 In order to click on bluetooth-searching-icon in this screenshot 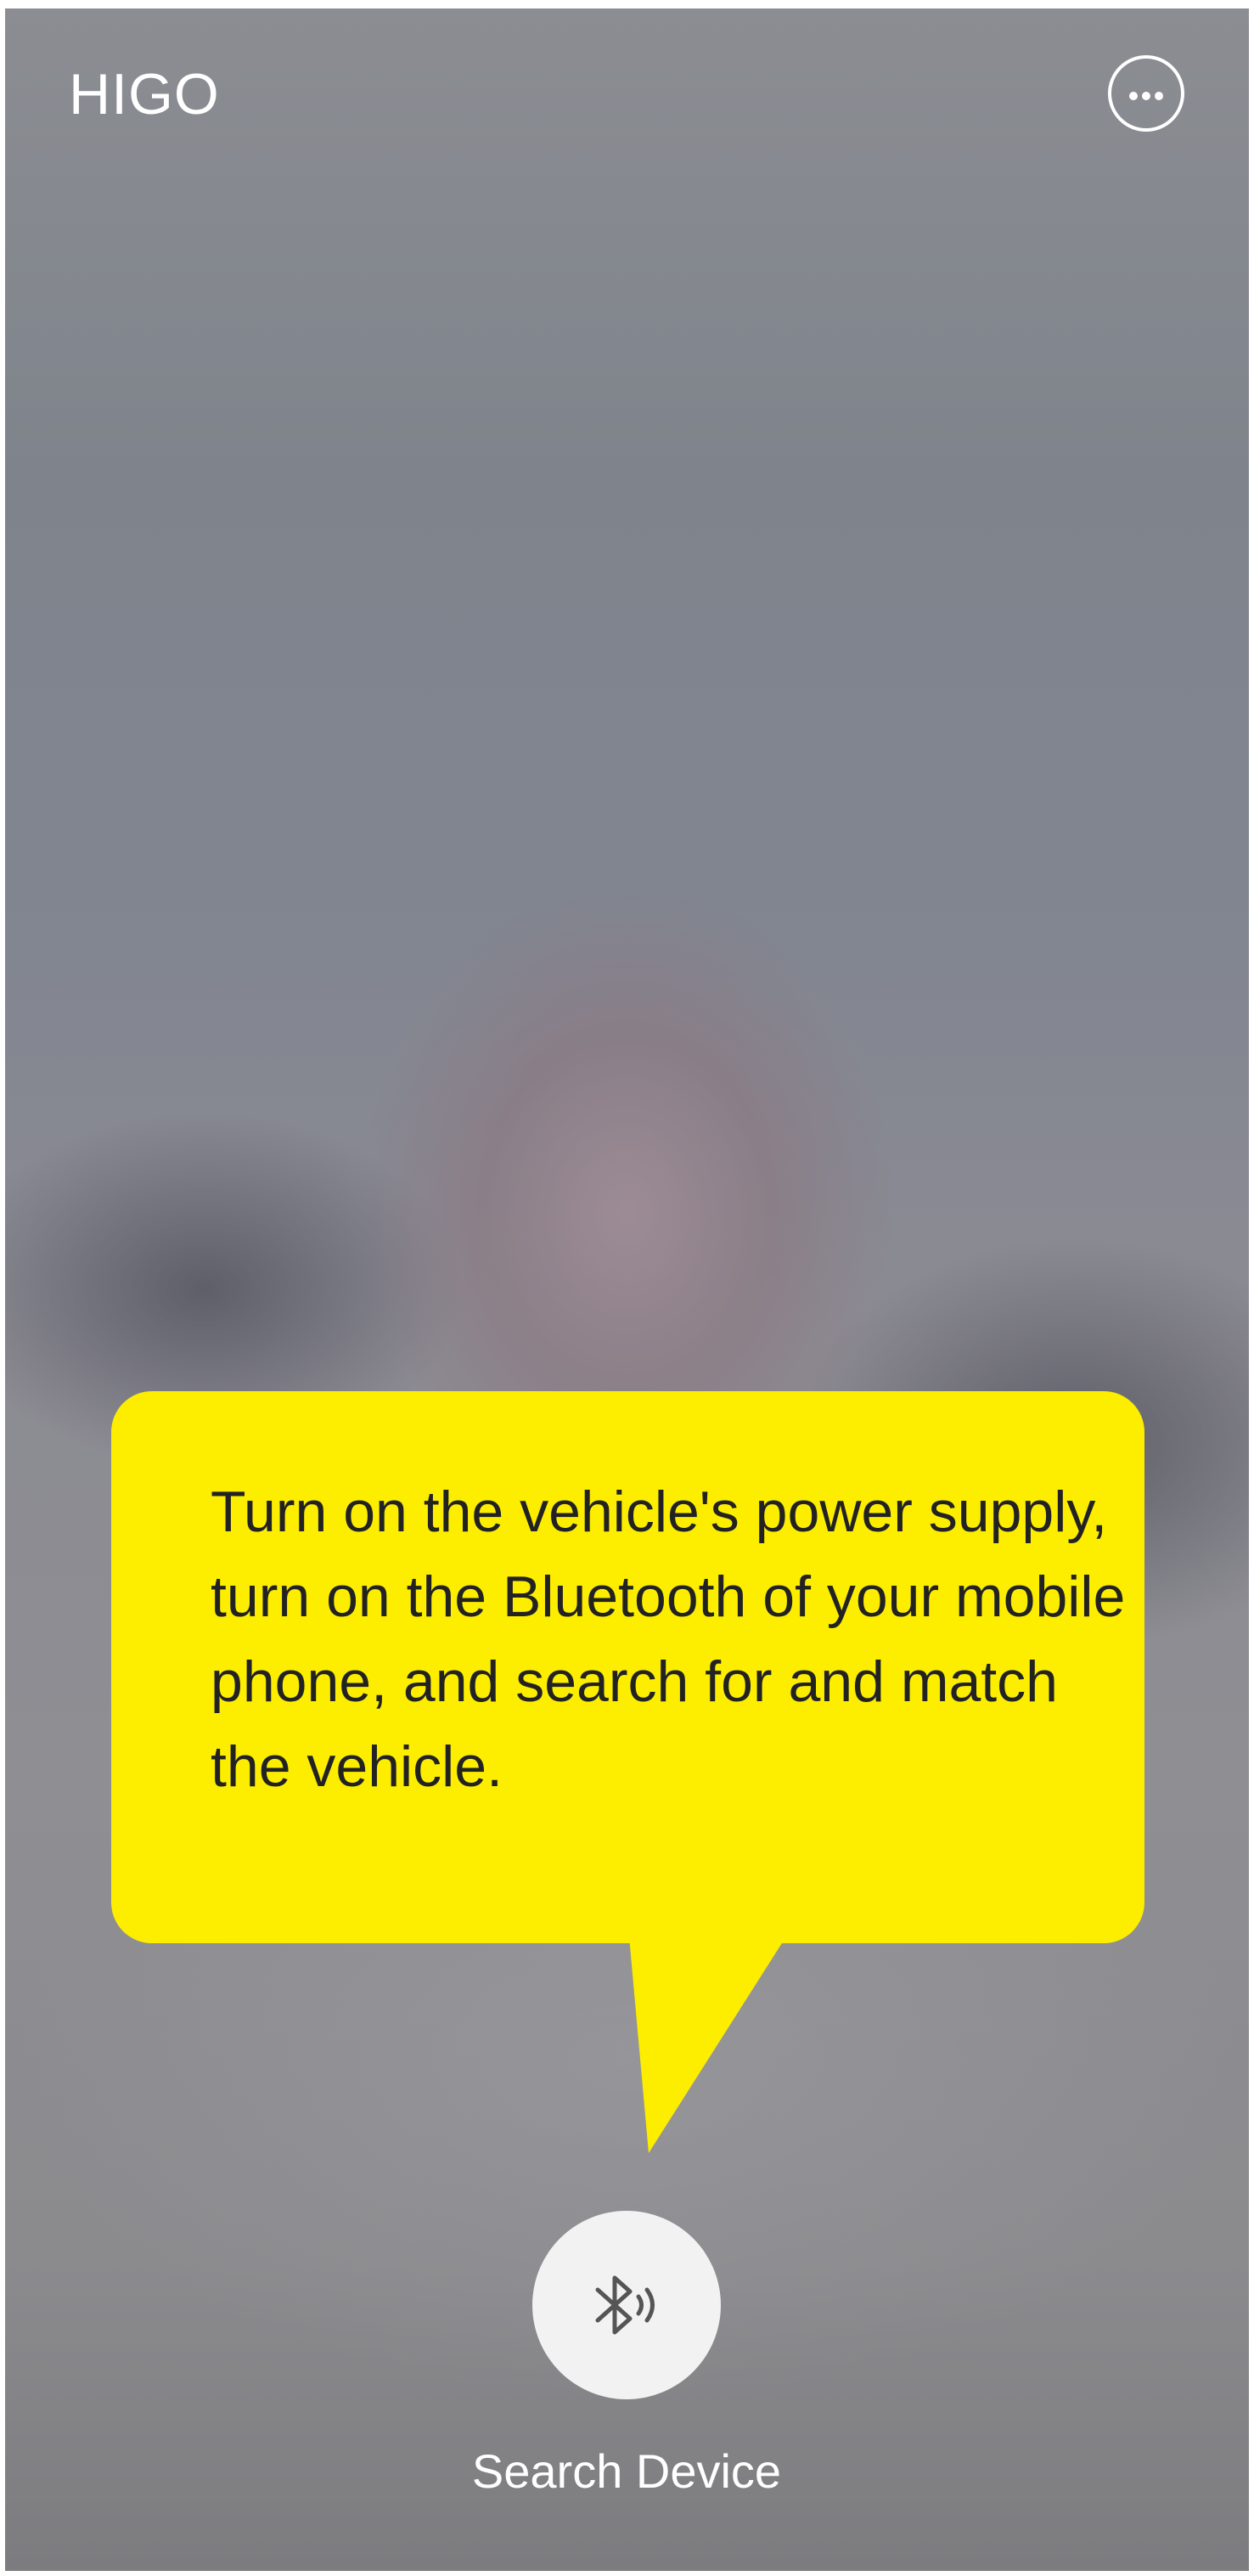, I will do `click(625, 2305)`.